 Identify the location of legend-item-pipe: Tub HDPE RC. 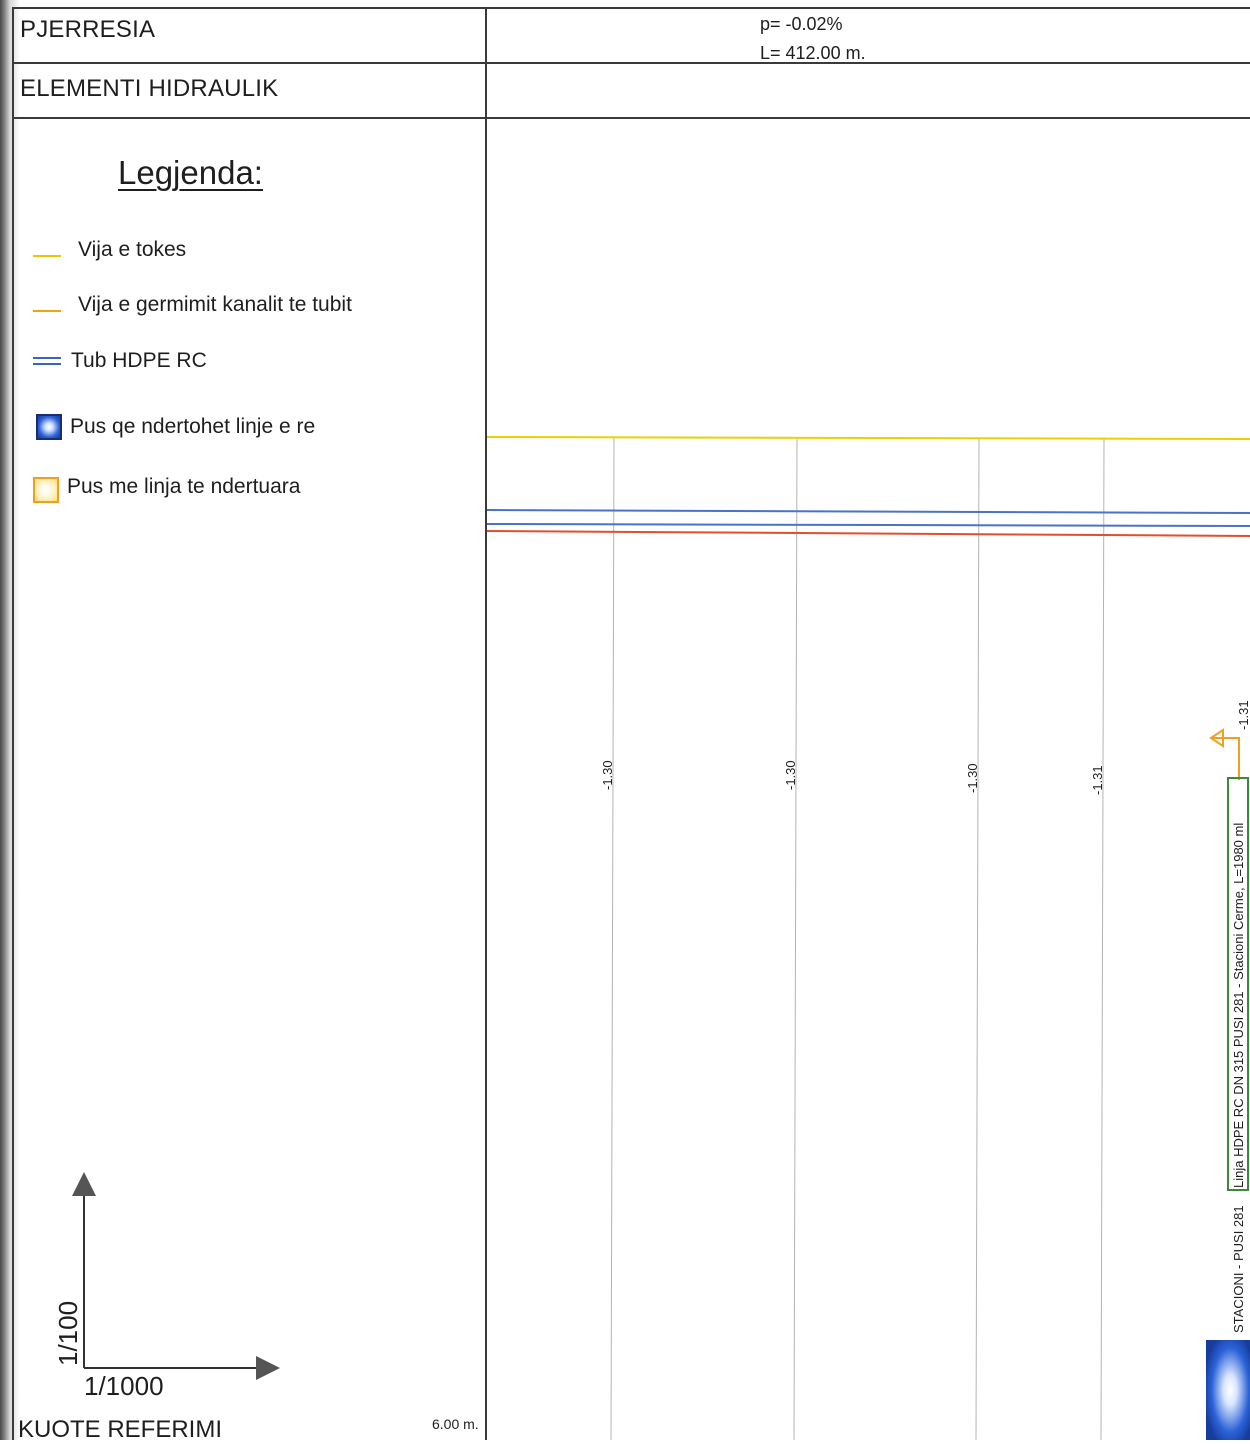
(120, 361).